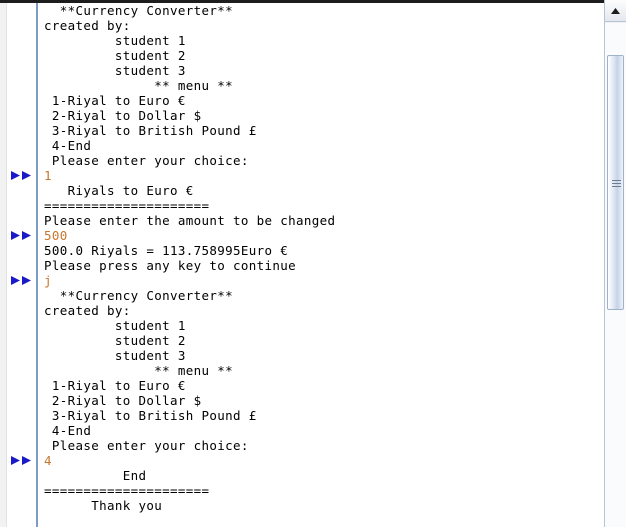  What do you see at coordinates (56, 235) in the screenshot?
I see `console-line-text: 500` at bounding box center [56, 235].